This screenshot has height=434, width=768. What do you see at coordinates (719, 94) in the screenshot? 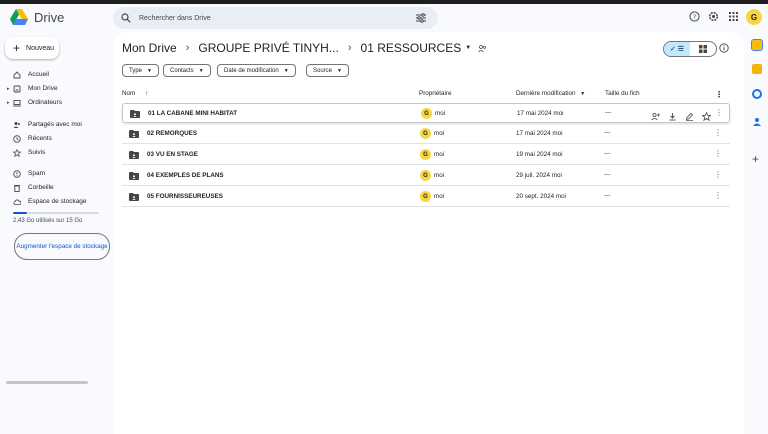
I see `column-options-icon: ⋮` at bounding box center [719, 94].